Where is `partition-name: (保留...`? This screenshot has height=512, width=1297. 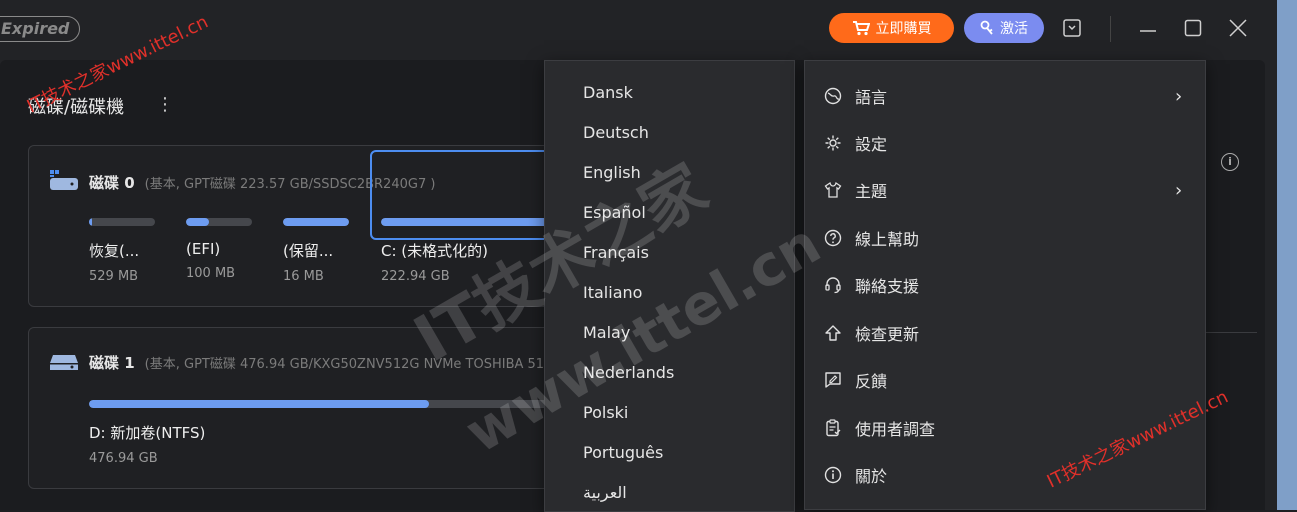 partition-name: (保留... is located at coordinates (308, 251).